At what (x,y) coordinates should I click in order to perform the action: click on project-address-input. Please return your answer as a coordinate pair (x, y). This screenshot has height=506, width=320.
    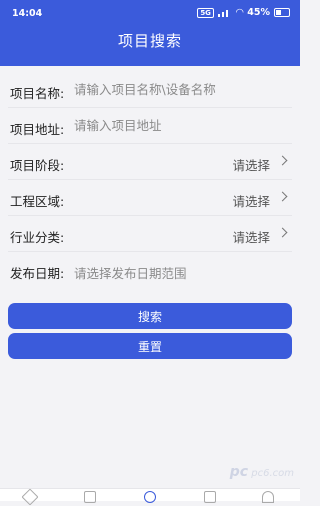
    Looking at the image, I should click on (183, 125).